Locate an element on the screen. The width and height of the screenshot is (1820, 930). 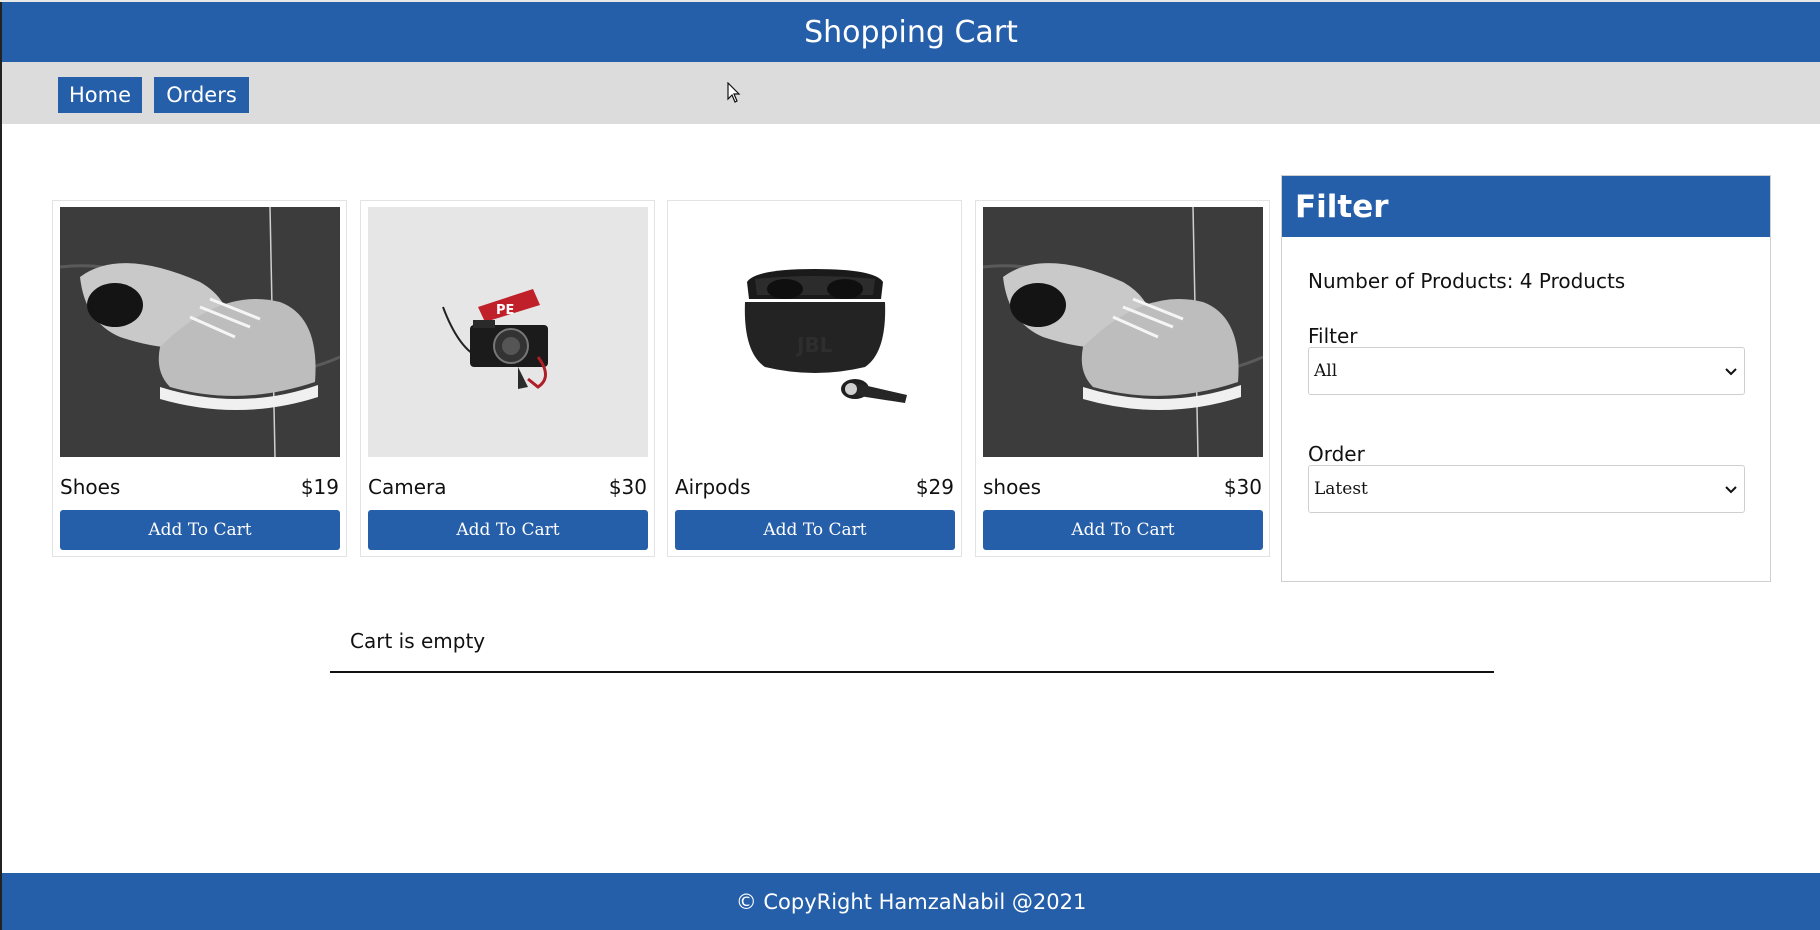
product-card-airpods: JBL Airpods $29 Add To Cart is located at coordinates (814, 378).